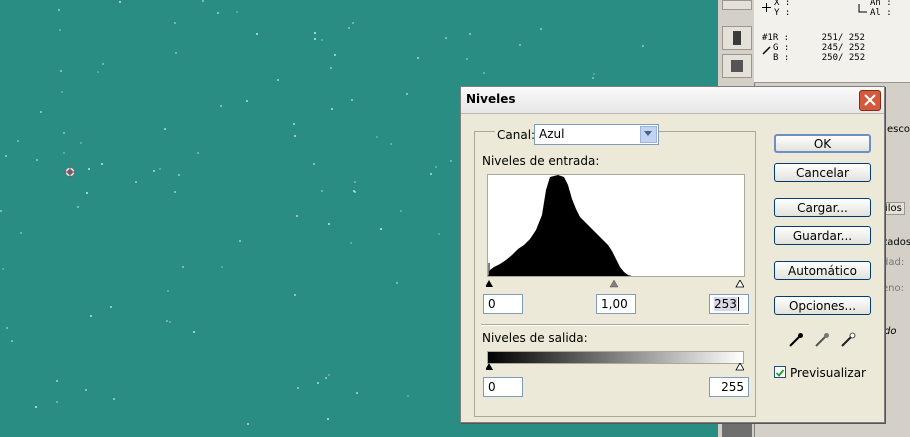 This screenshot has width=910, height=437. I want to click on input-levels-label: Niveles de entrada:, so click(541, 161).